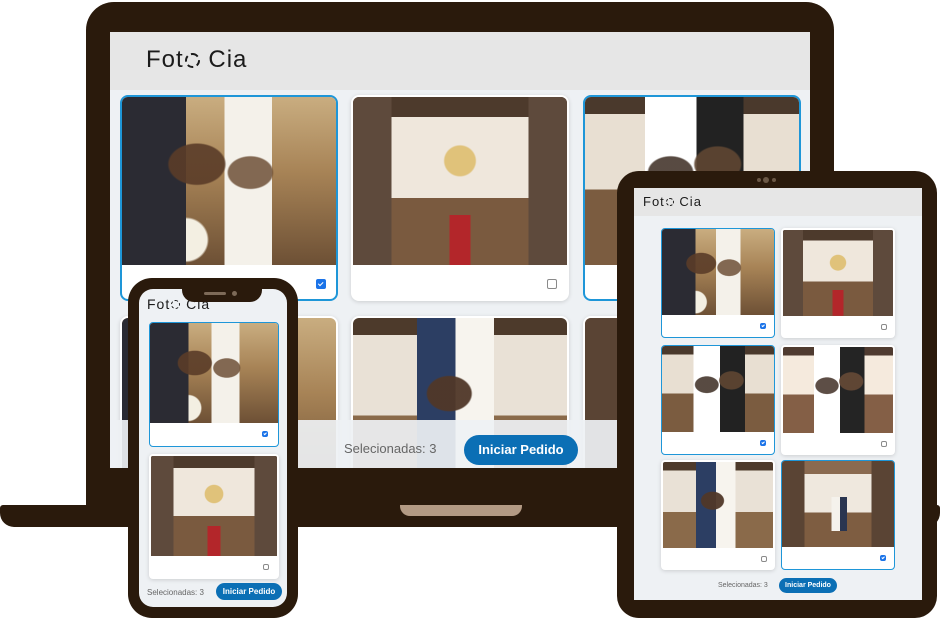 Image resolution: width=940 pixels, height=620 pixels. Describe the element at coordinates (766, 180) in the screenshot. I see `camera-lens` at that location.